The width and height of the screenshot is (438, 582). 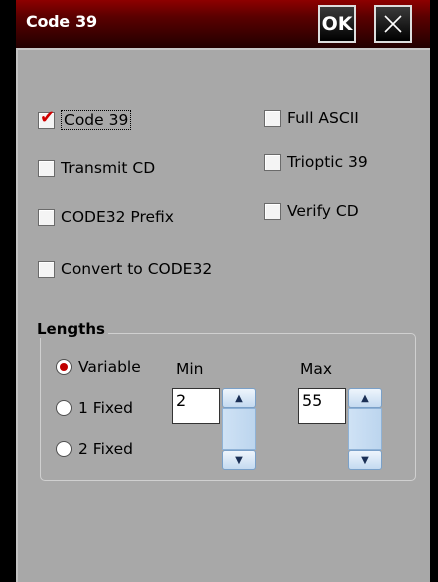 I want to click on code39-checkbox: ✔ Code 39, so click(x=85, y=118).